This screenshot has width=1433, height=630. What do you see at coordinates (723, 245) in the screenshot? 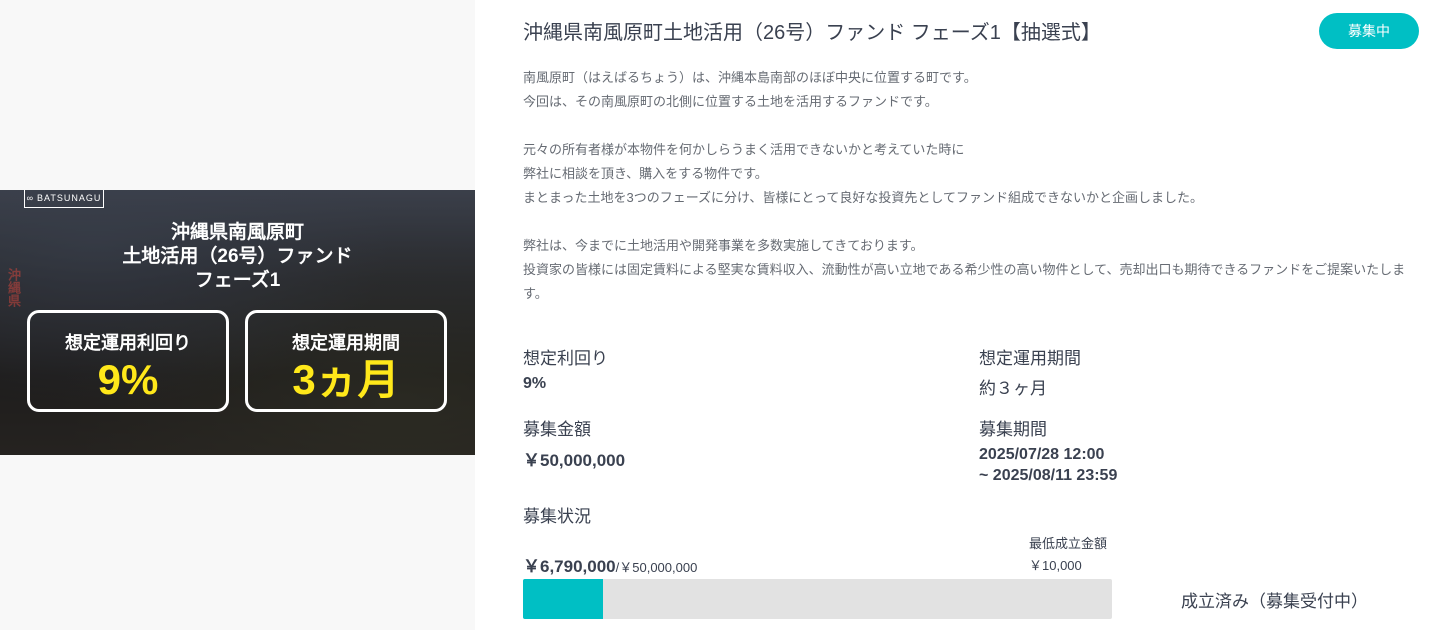
I see `description-line: 弊社は、今までに土地活用や開発事業を多数実施してきております。` at bounding box center [723, 245].